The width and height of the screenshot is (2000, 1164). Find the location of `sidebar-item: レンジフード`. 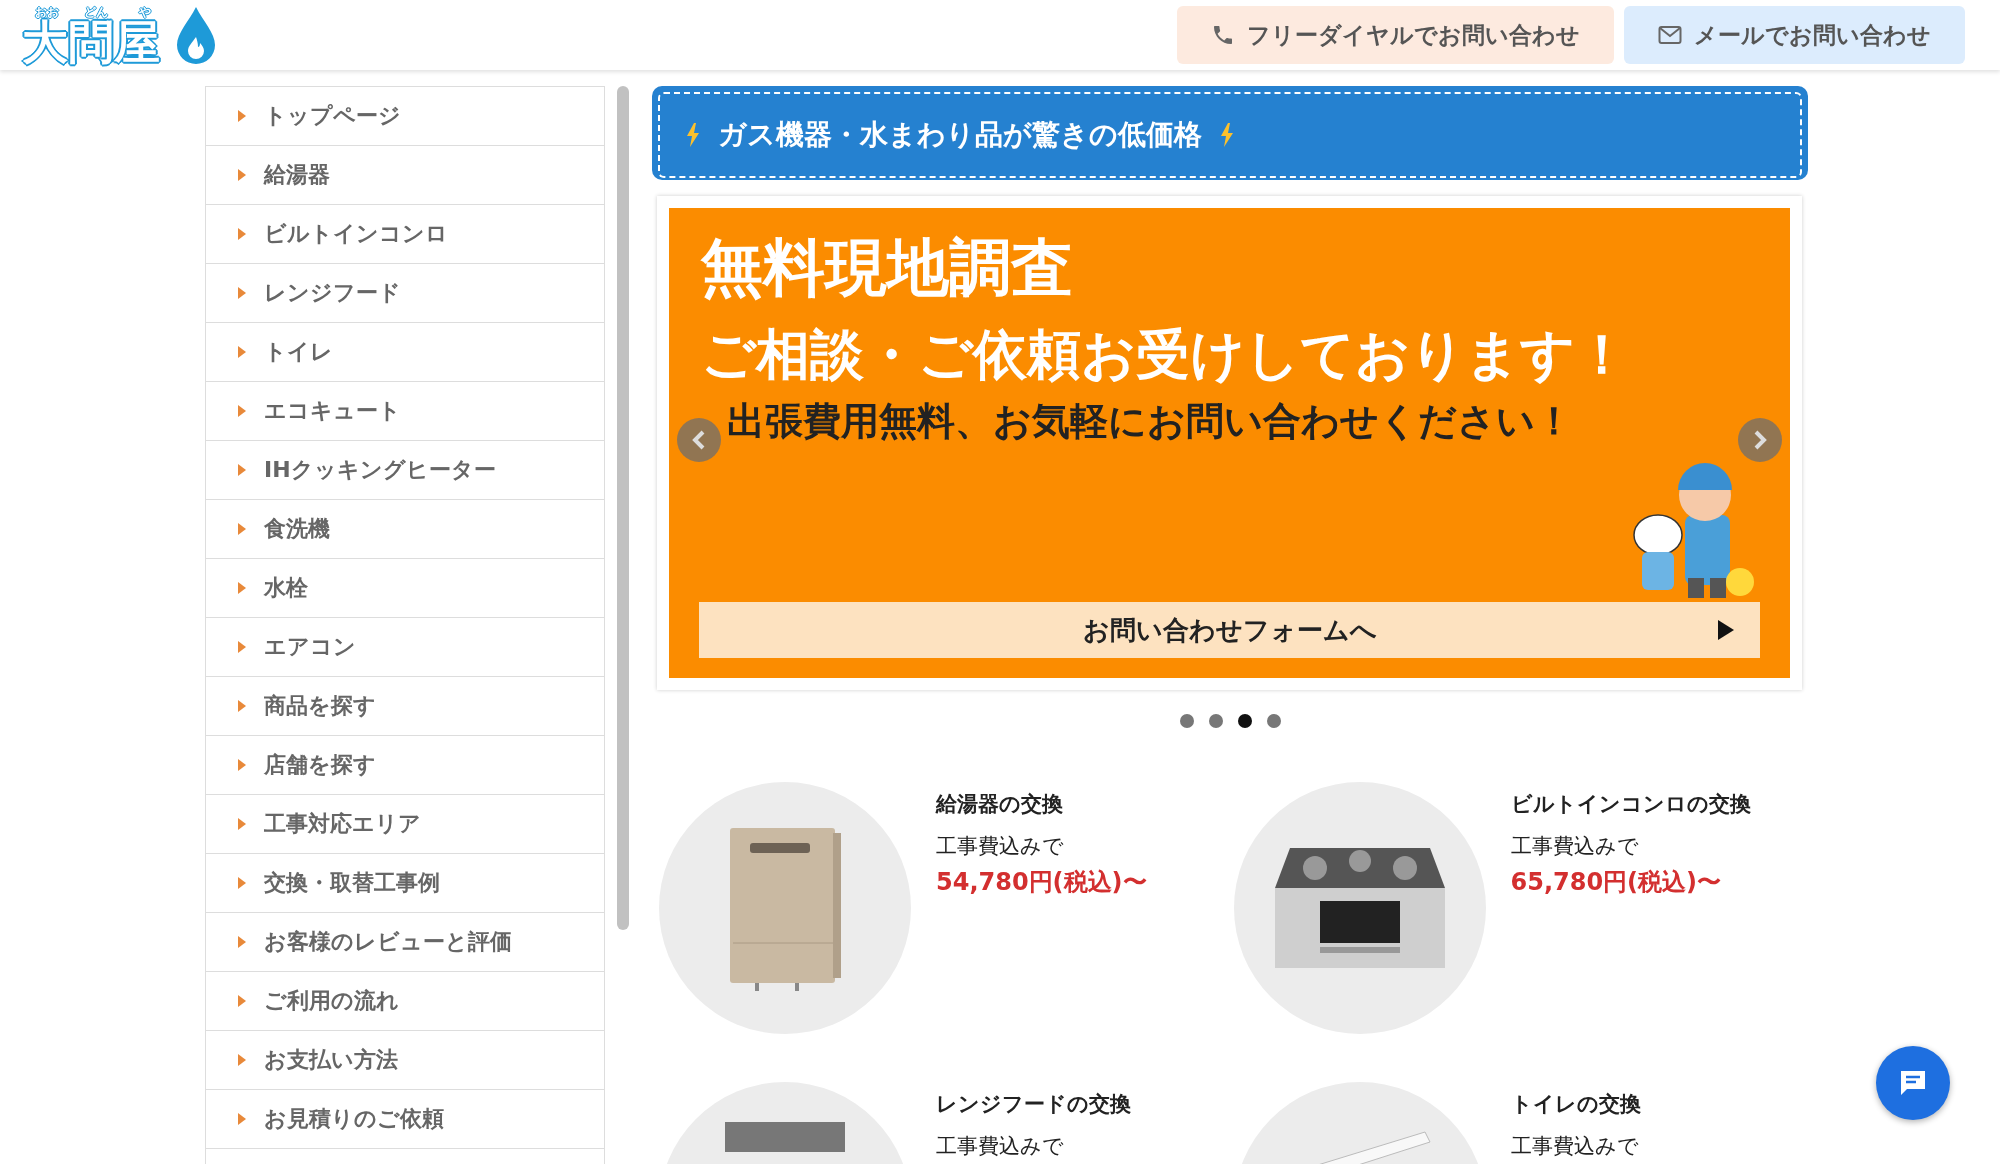

sidebar-item: レンジフード is located at coordinates (405, 293).